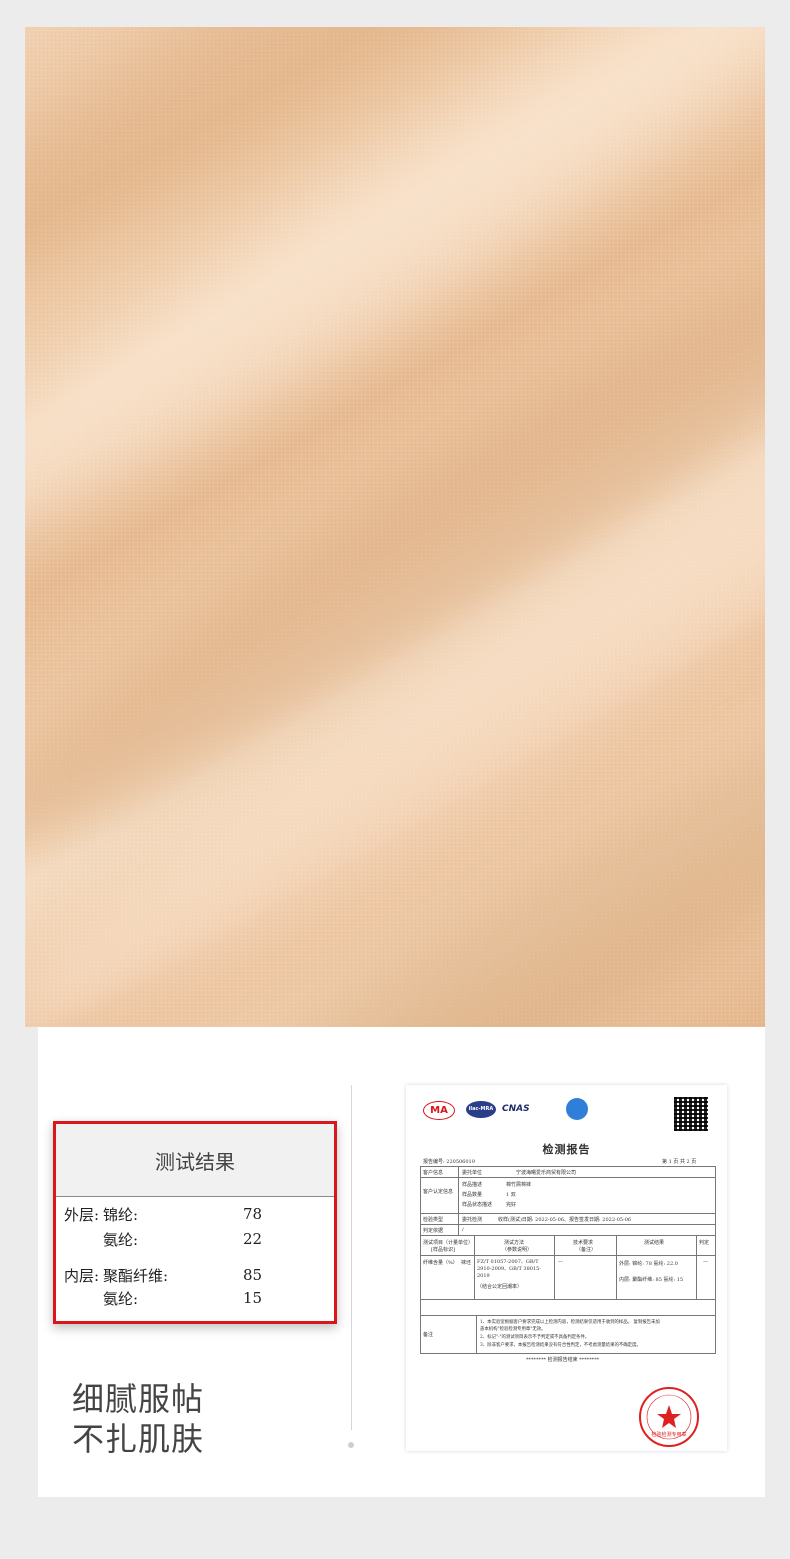 The height and width of the screenshot is (1559, 790). I want to click on result-value: 85, so click(253, 1275).